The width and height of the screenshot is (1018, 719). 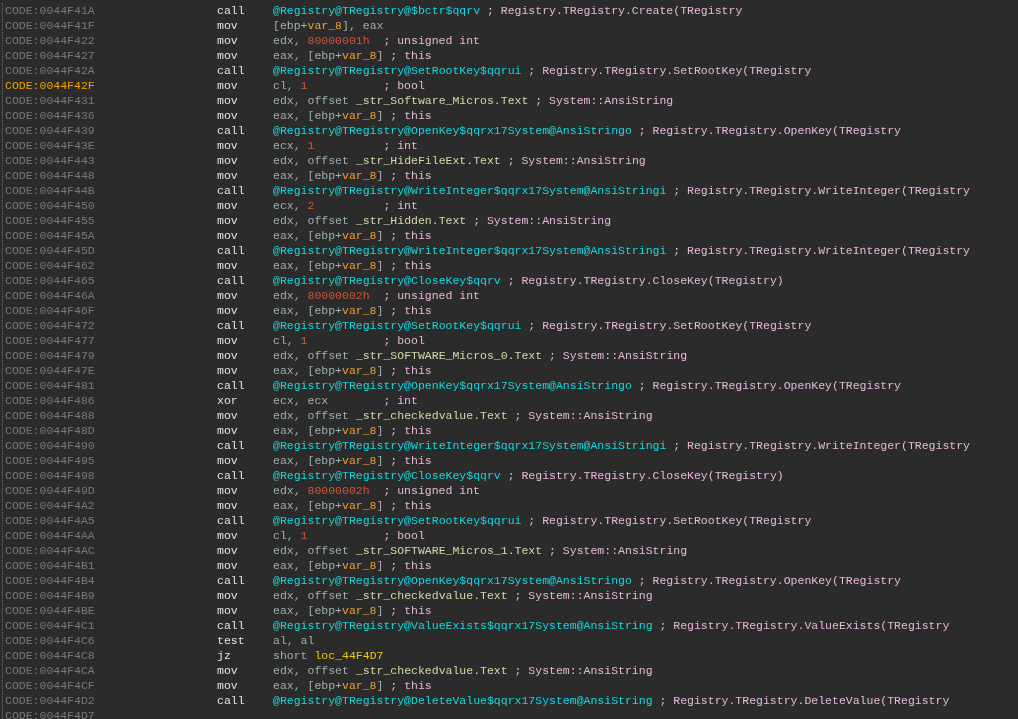 What do you see at coordinates (50, 355) in the screenshot?
I see `address-label: CODE:0044F479` at bounding box center [50, 355].